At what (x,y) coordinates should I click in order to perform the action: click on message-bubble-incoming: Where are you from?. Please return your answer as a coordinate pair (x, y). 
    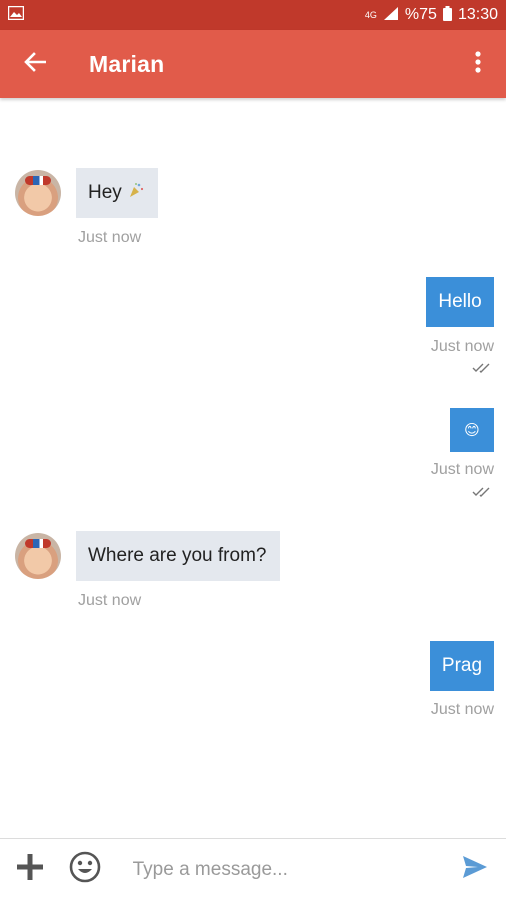
    Looking at the image, I should click on (178, 556).